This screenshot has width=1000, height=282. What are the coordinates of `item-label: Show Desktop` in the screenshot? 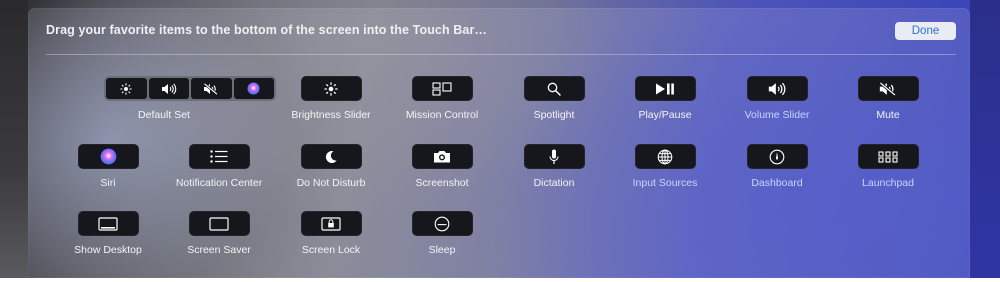 It's located at (108, 250).